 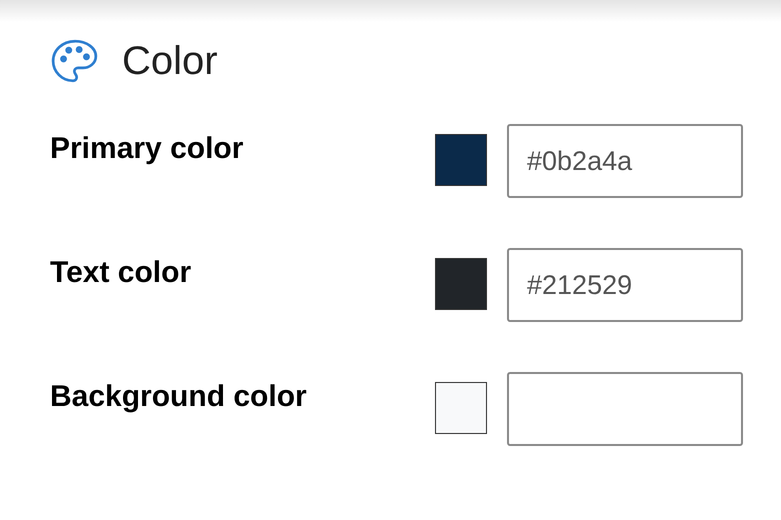 I want to click on palette-icon, so click(x=75, y=61).